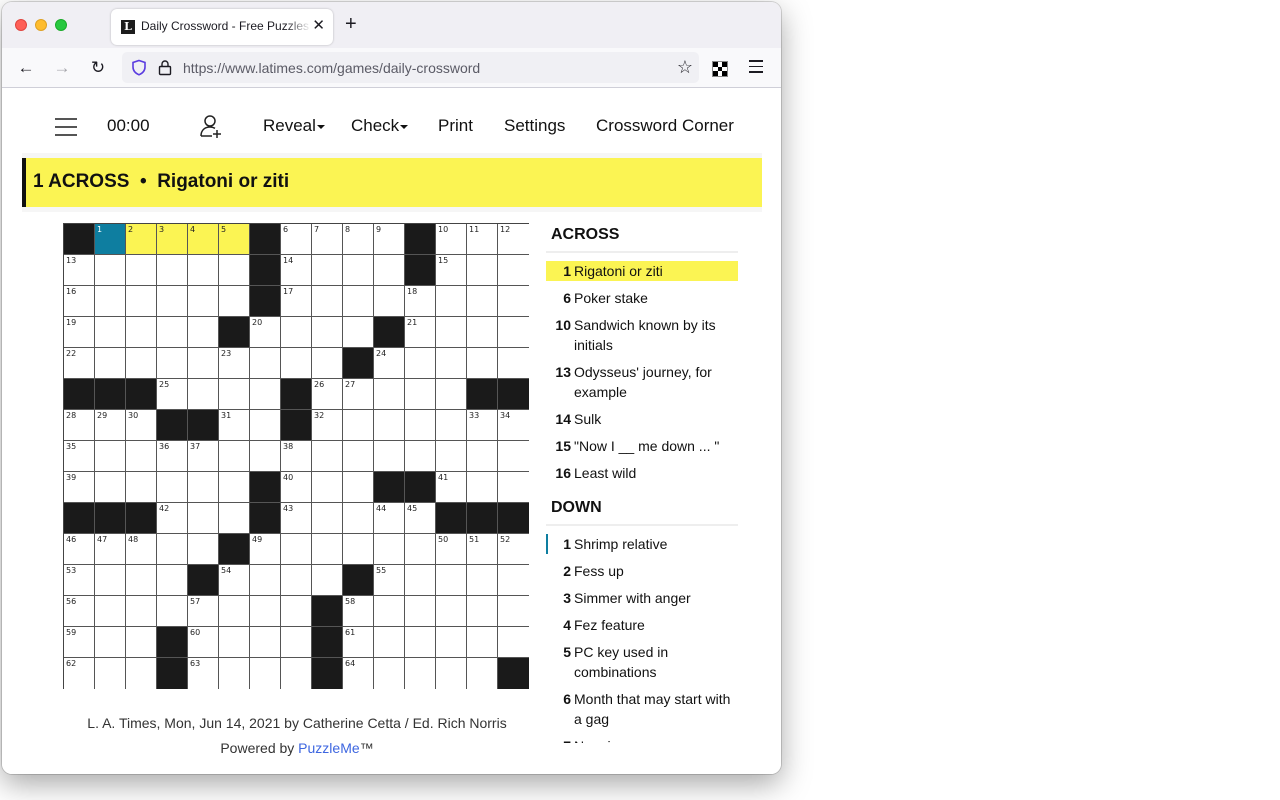 Image resolution: width=1280 pixels, height=800 pixels. What do you see at coordinates (141, 425) in the screenshot?
I see `grid-cell: 30` at bounding box center [141, 425].